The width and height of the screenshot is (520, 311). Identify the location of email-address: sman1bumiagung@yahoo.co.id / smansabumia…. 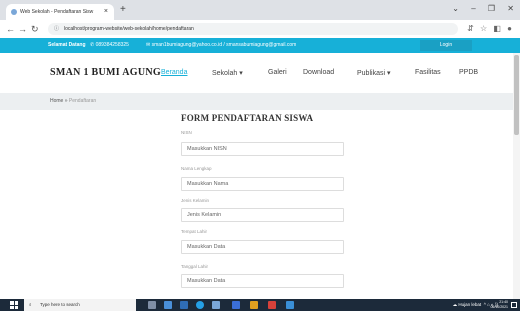
(224, 45).